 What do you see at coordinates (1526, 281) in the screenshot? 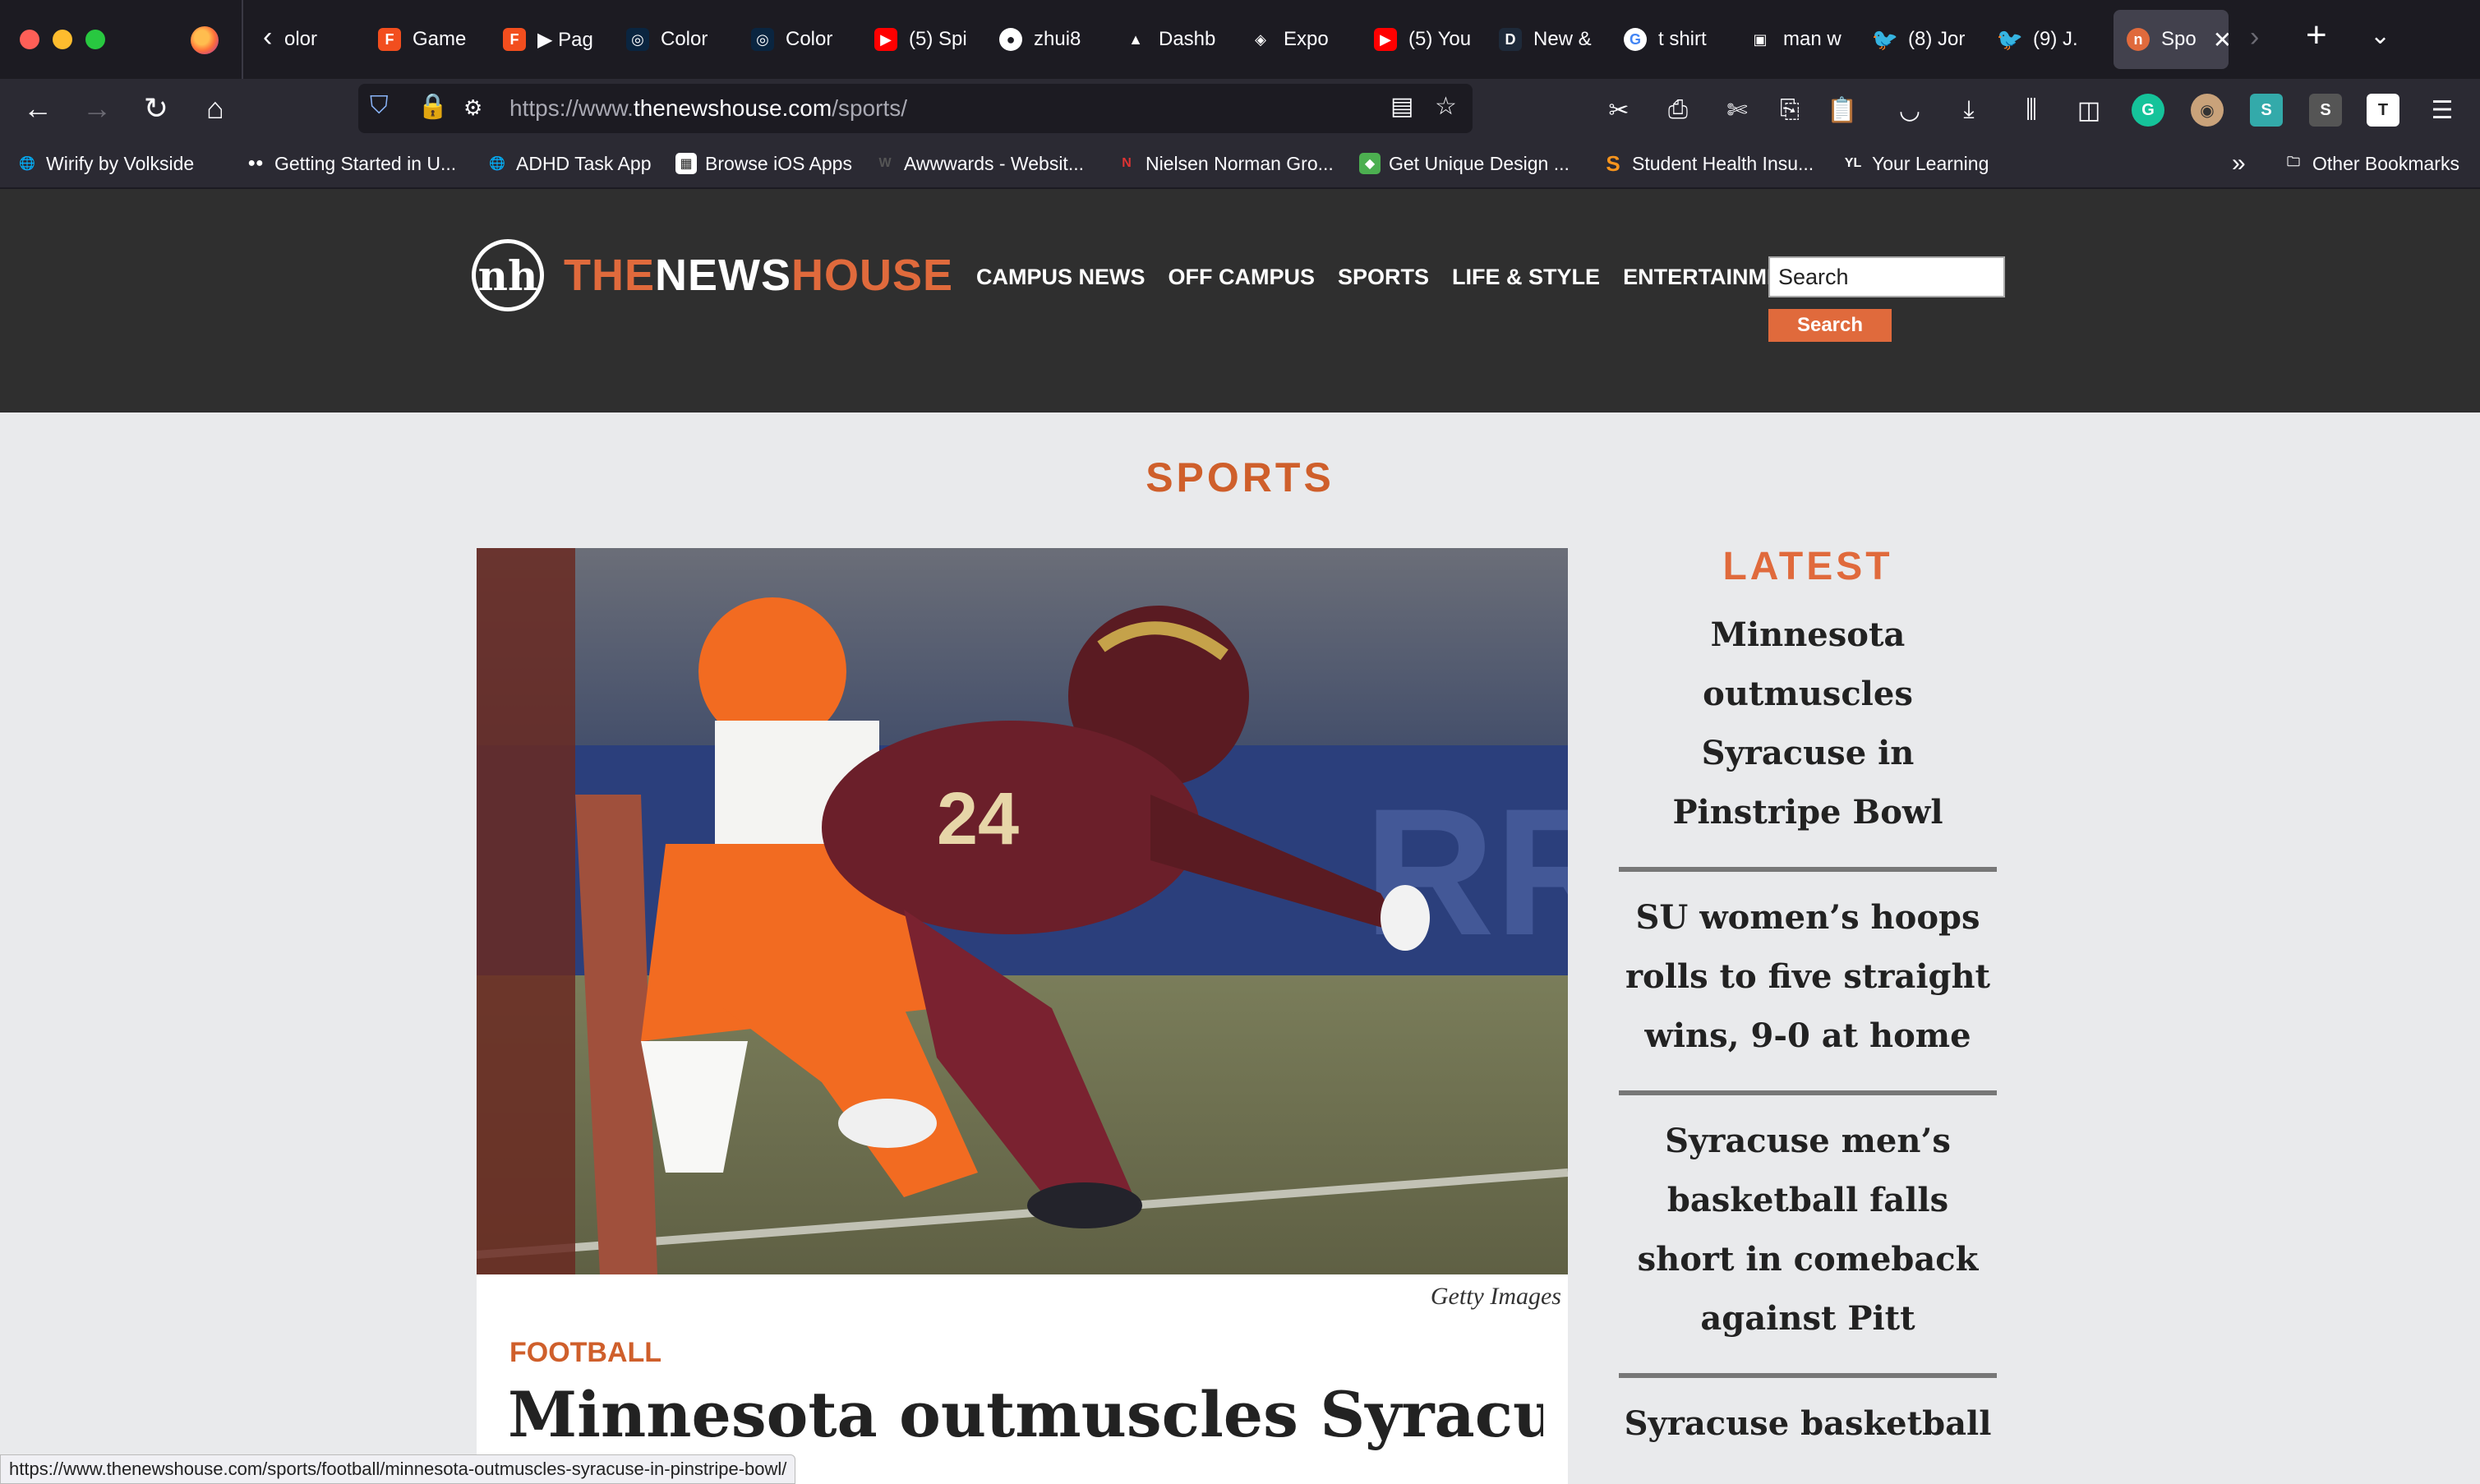
I see `nav-life-style: LIFE & STYLE` at bounding box center [1526, 281].